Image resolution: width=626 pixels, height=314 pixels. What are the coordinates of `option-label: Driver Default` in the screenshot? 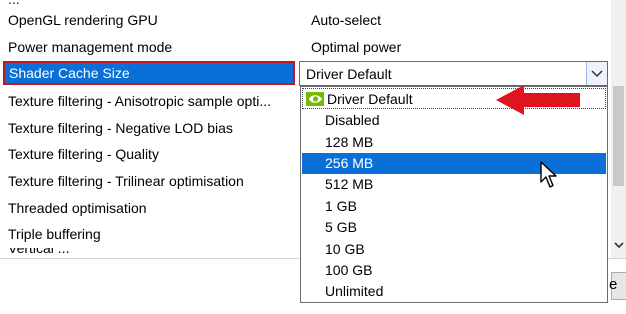 It's located at (370, 99).